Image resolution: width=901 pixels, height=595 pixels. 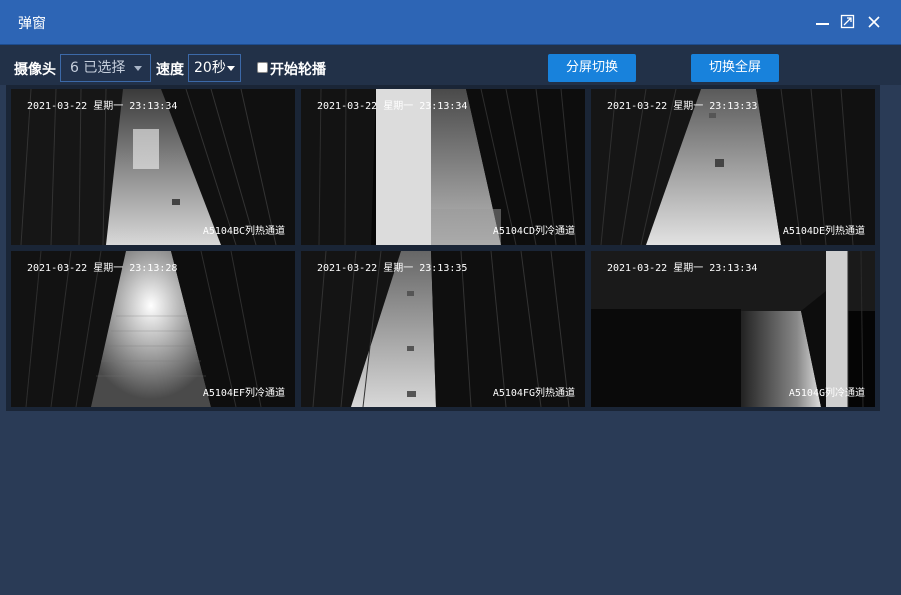 What do you see at coordinates (32, 24) in the screenshot?
I see `window-title: 弹窗` at bounding box center [32, 24].